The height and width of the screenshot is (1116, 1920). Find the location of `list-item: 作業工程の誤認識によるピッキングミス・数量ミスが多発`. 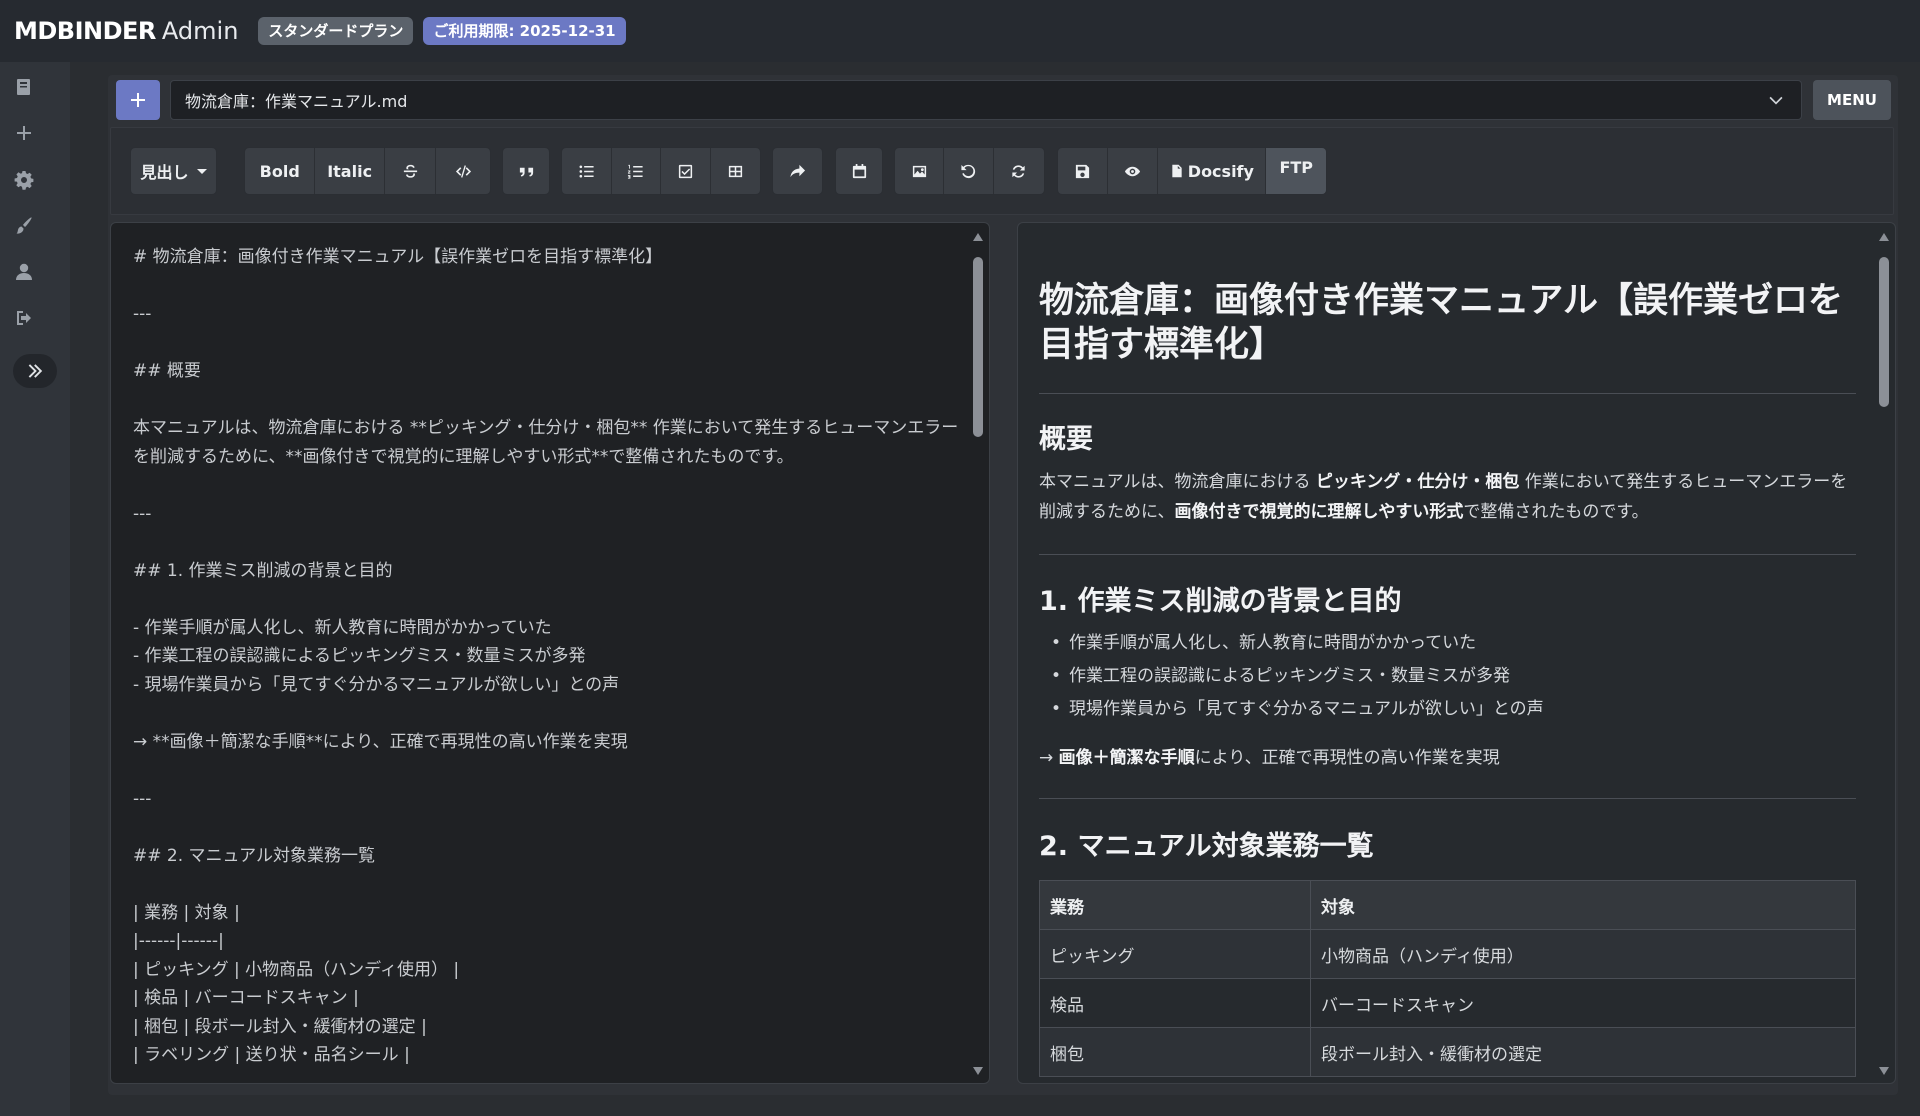

list-item: 作業工程の誤認識によるピッキングミス・数量ミスが多発 is located at coordinates (1297, 676).